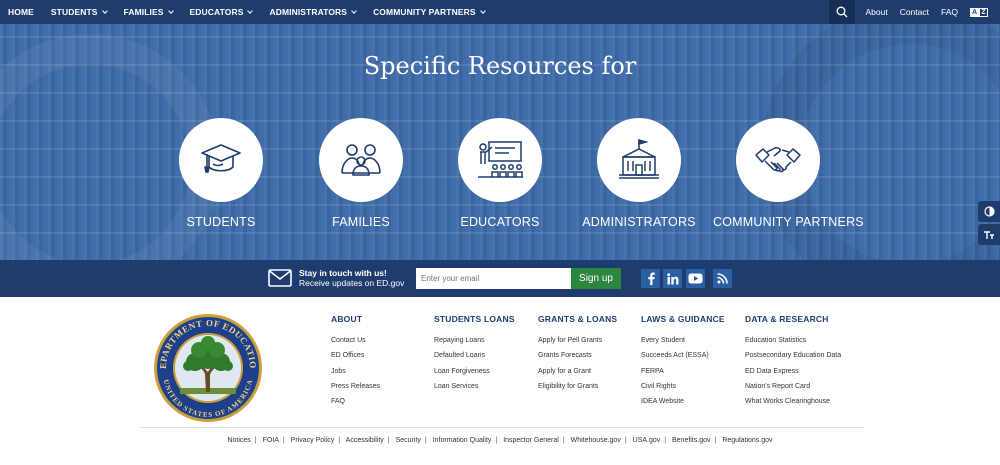 The height and width of the screenshot is (465, 1000). What do you see at coordinates (355, 401) in the screenshot?
I see `footer-link: FAQ` at bounding box center [355, 401].